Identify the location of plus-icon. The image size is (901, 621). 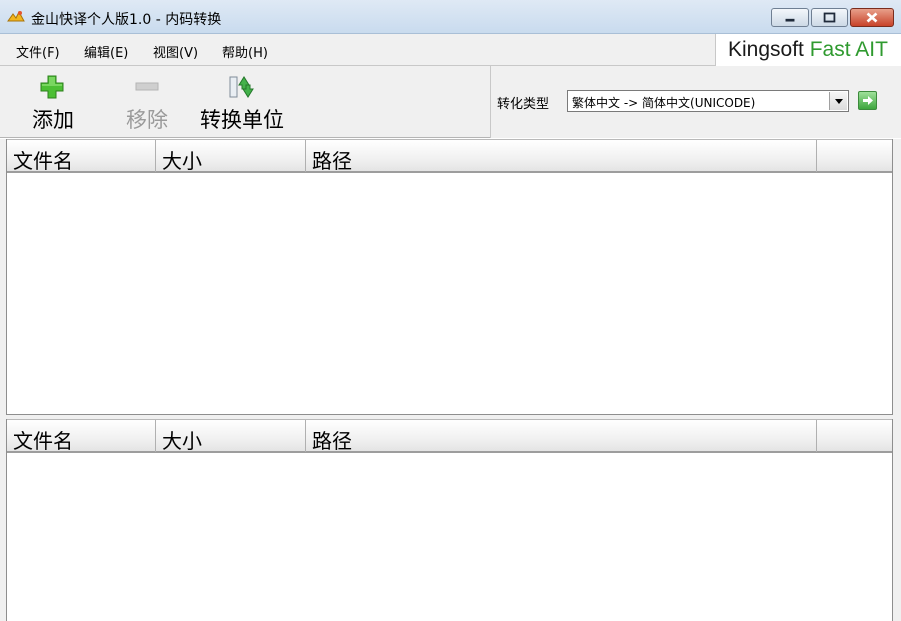
(52, 87).